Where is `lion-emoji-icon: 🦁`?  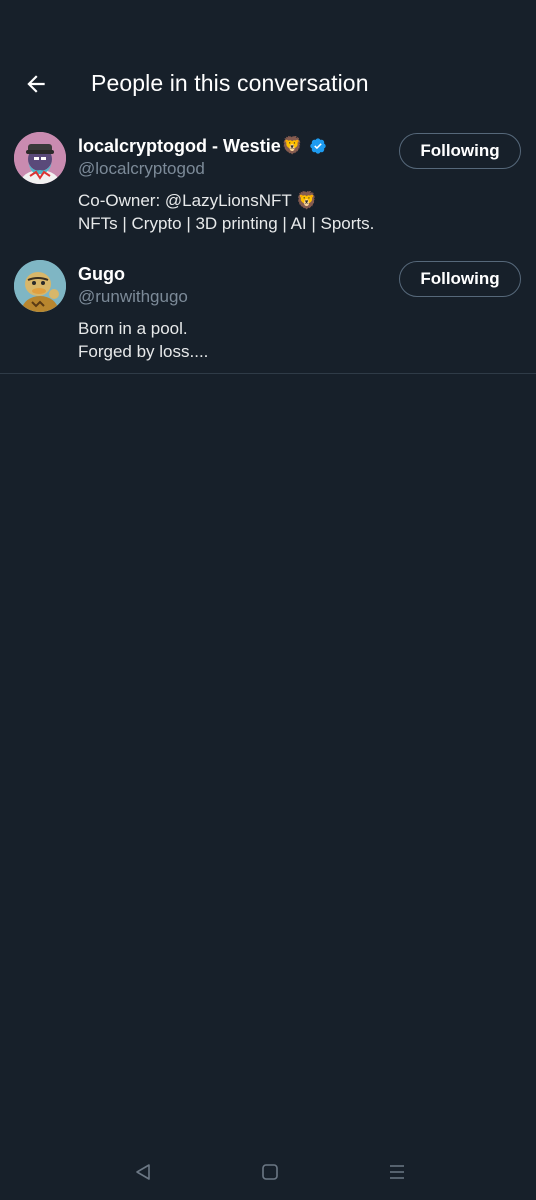
lion-emoji-icon: 🦁 is located at coordinates (292, 145).